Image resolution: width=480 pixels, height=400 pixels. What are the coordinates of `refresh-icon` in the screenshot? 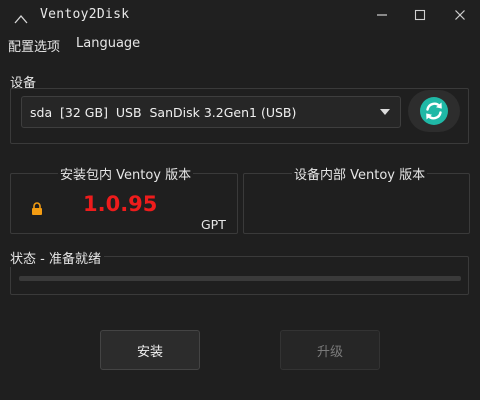 It's located at (434, 111).